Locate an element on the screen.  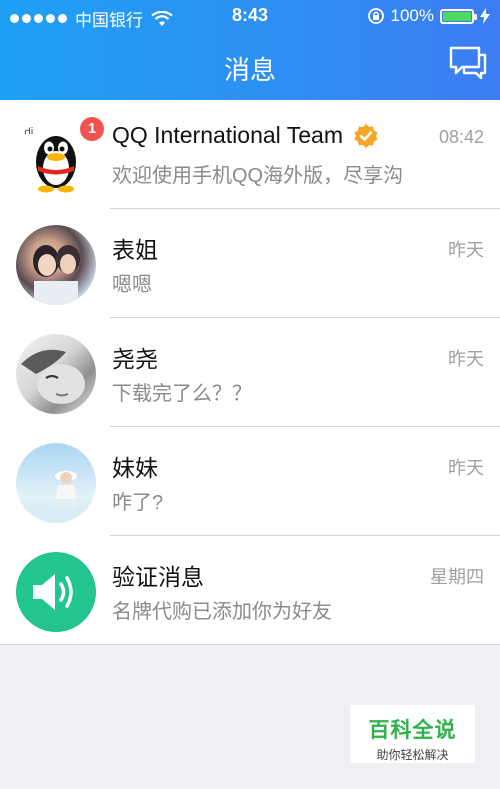
unread-badge: 1 is located at coordinates (92, 129).